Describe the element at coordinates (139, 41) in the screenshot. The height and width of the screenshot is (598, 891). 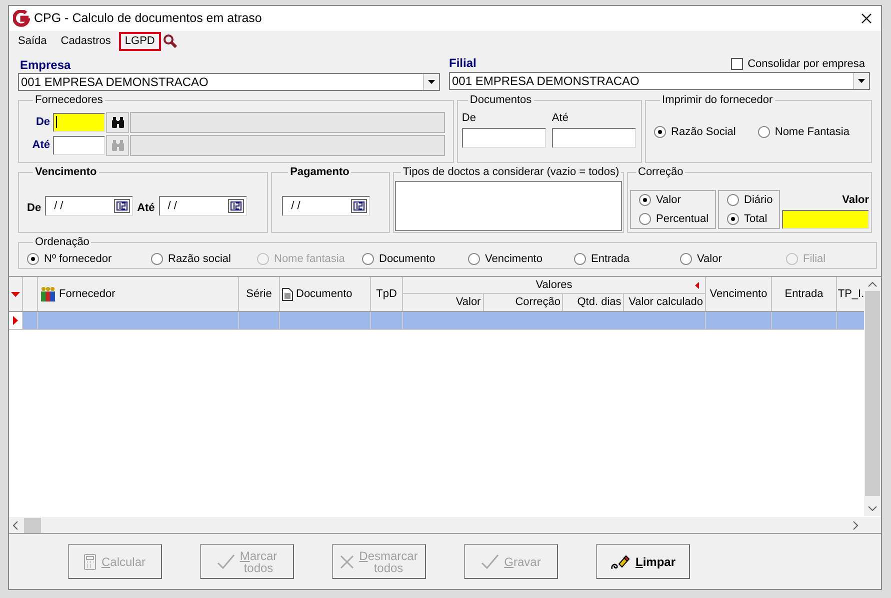
I see `menu-item: LGPD` at that location.